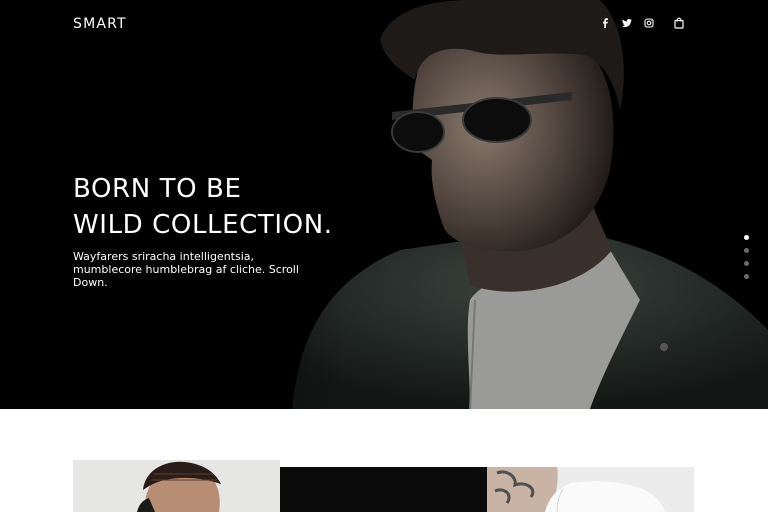 This screenshot has height=512, width=768. Describe the element at coordinates (100, 24) in the screenshot. I see `brand-logo: SMART` at that location.